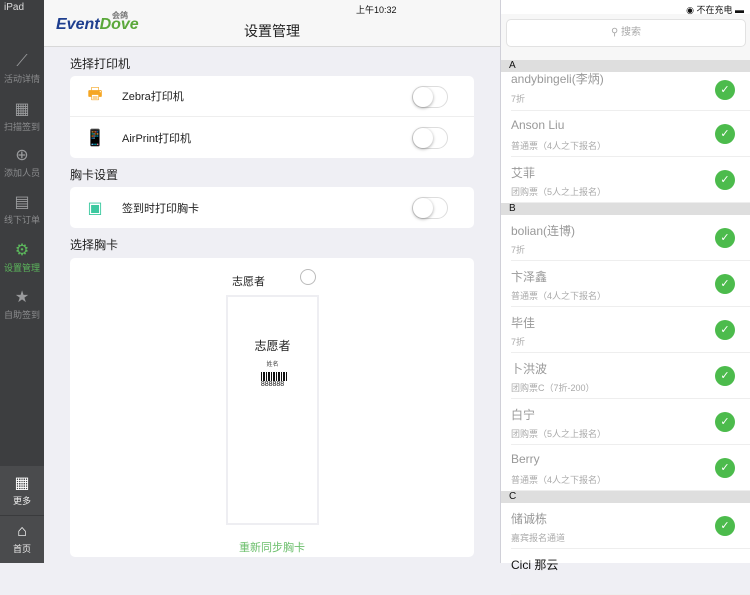  Describe the element at coordinates (529, 277) in the screenshot. I see `attendee-name: 卞泽鑫` at that location.